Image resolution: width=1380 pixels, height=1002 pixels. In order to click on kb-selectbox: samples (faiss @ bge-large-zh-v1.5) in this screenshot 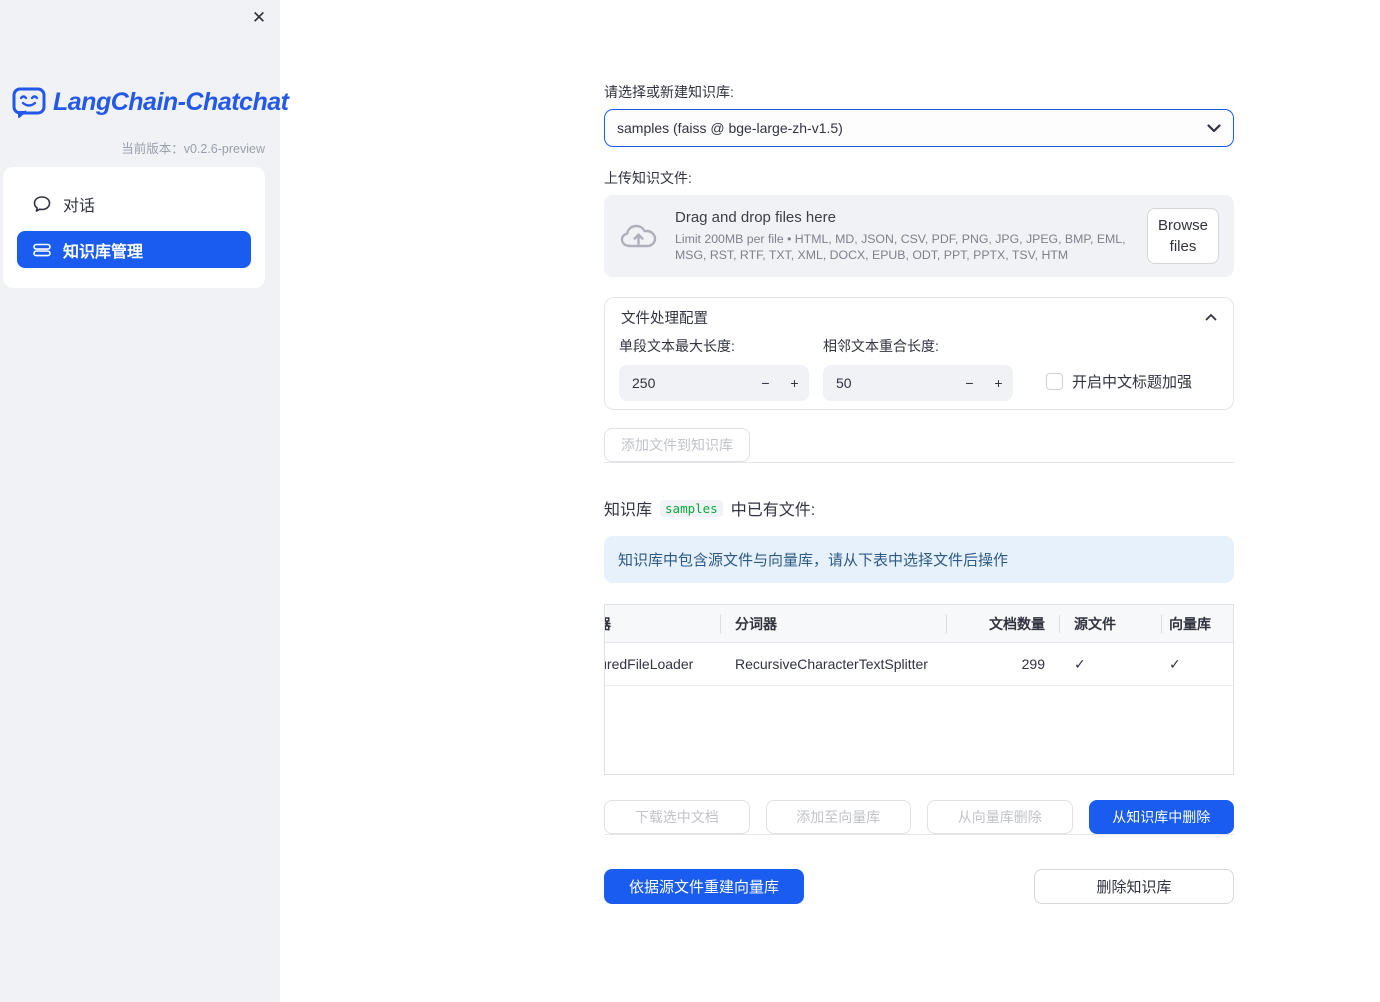, I will do `click(919, 128)`.